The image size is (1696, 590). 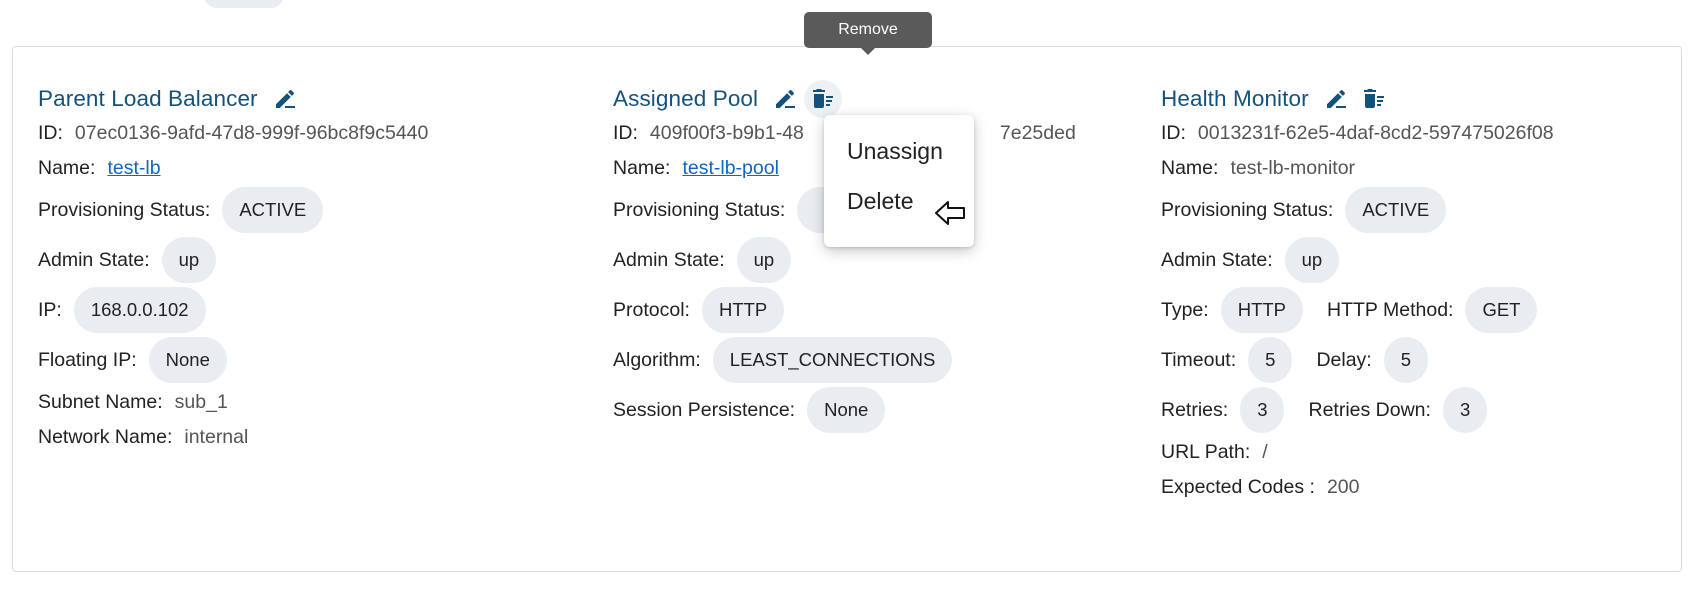 I want to click on floating-ip-label: Floating IP:, so click(x=87, y=359).